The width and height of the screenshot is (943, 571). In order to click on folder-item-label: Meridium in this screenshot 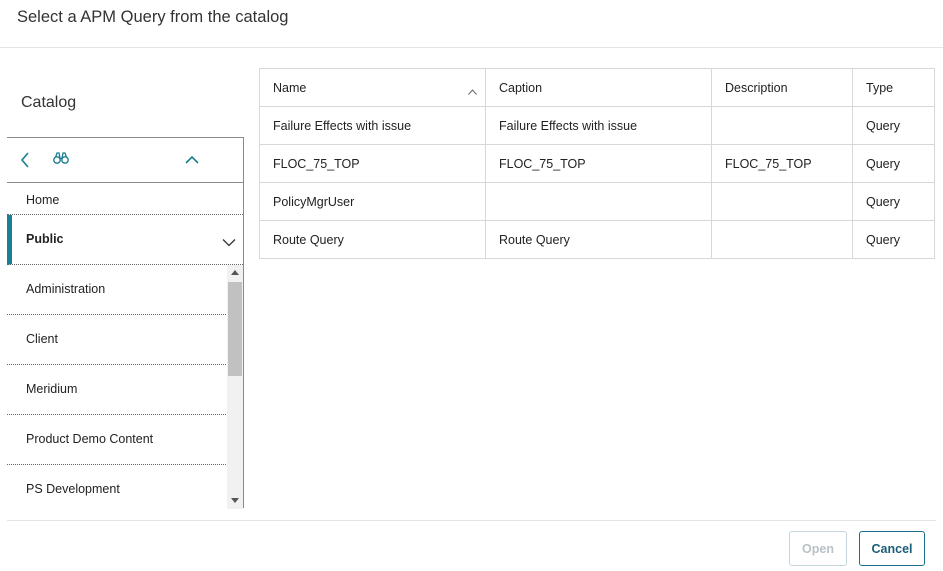, I will do `click(52, 389)`.